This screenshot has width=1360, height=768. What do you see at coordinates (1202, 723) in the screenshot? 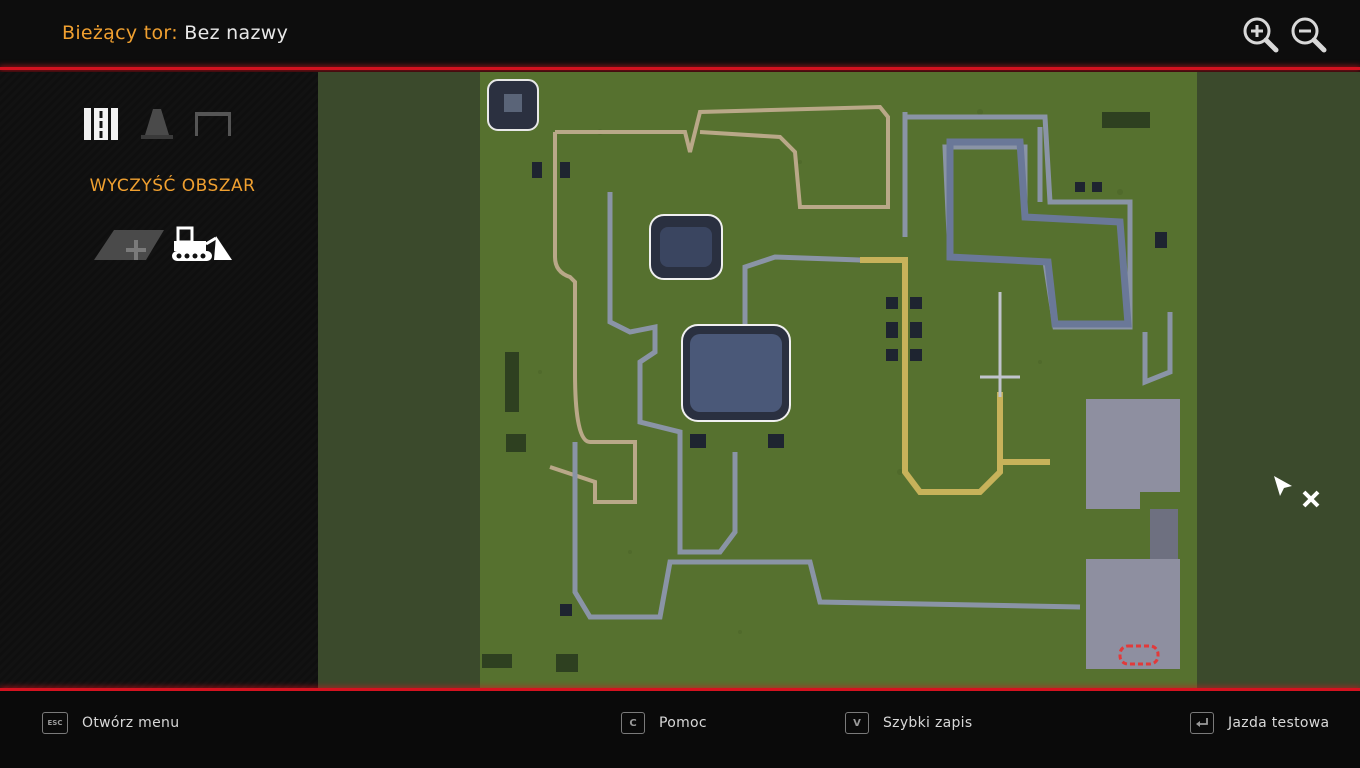
I see `enter-key-icon` at bounding box center [1202, 723].